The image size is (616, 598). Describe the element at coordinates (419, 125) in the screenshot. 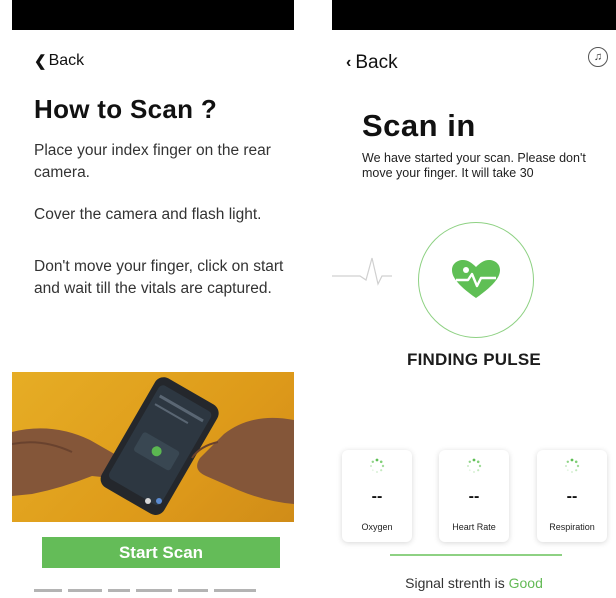

I see `page-title: Scan in` at that location.